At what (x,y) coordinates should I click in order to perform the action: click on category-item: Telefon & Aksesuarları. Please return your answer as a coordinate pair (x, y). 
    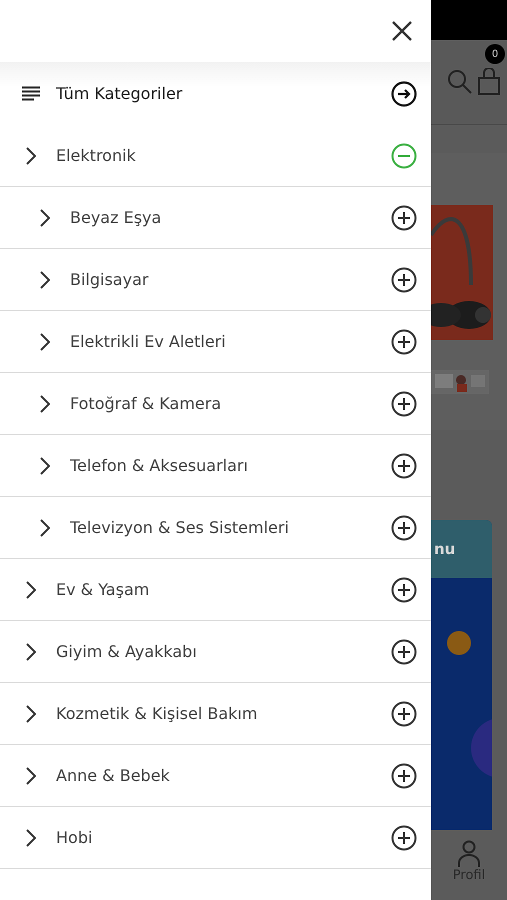
    Looking at the image, I should click on (215, 466).